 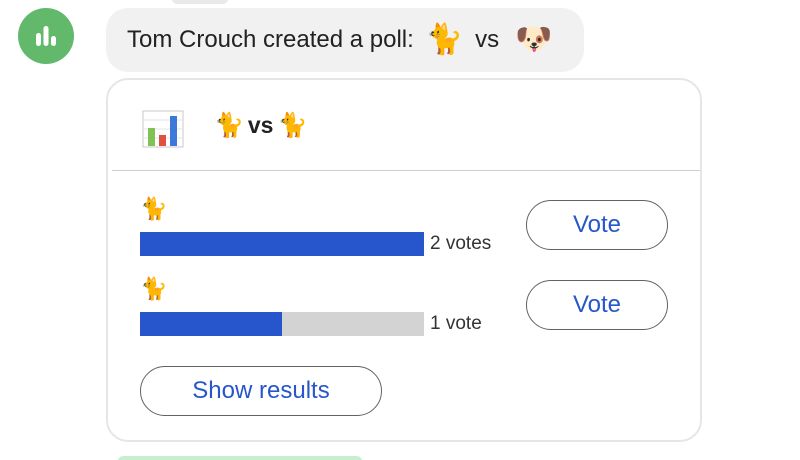 What do you see at coordinates (240, 458) in the screenshot?
I see `next-message-remnant` at bounding box center [240, 458].